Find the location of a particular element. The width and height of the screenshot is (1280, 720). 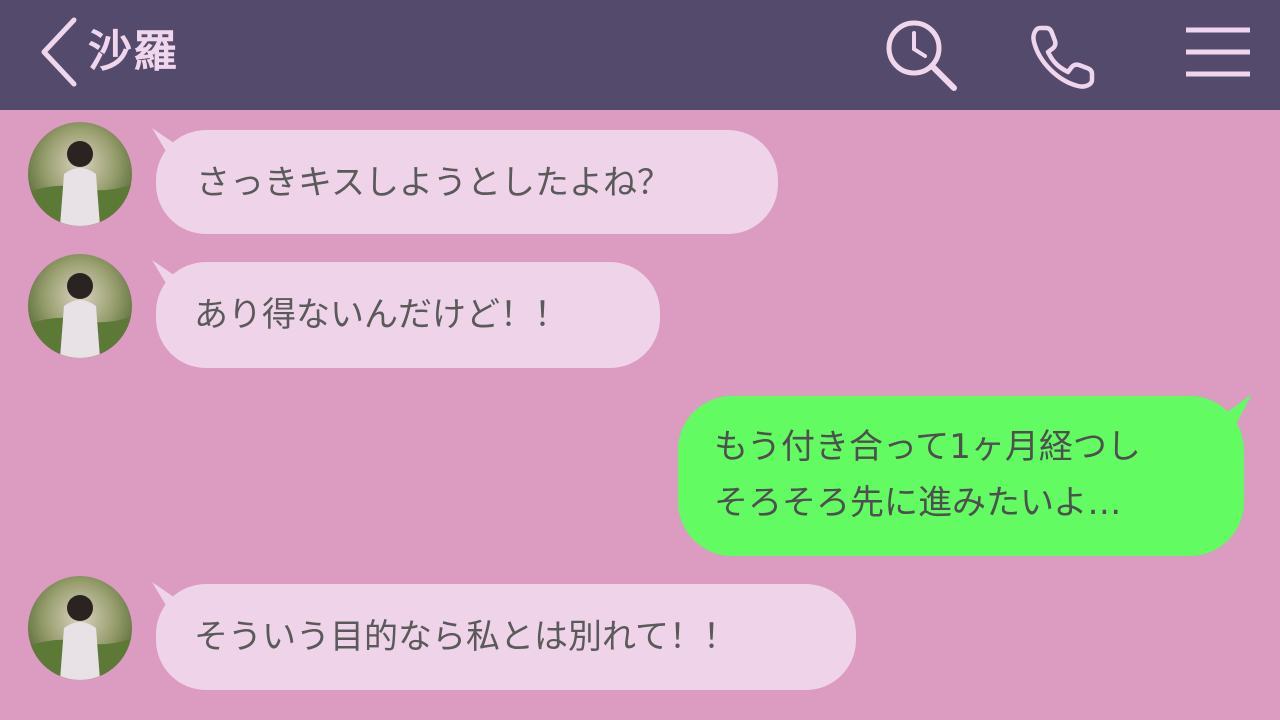

message-bubble: さっきキスしようとしたよね？ is located at coordinates (467, 182).